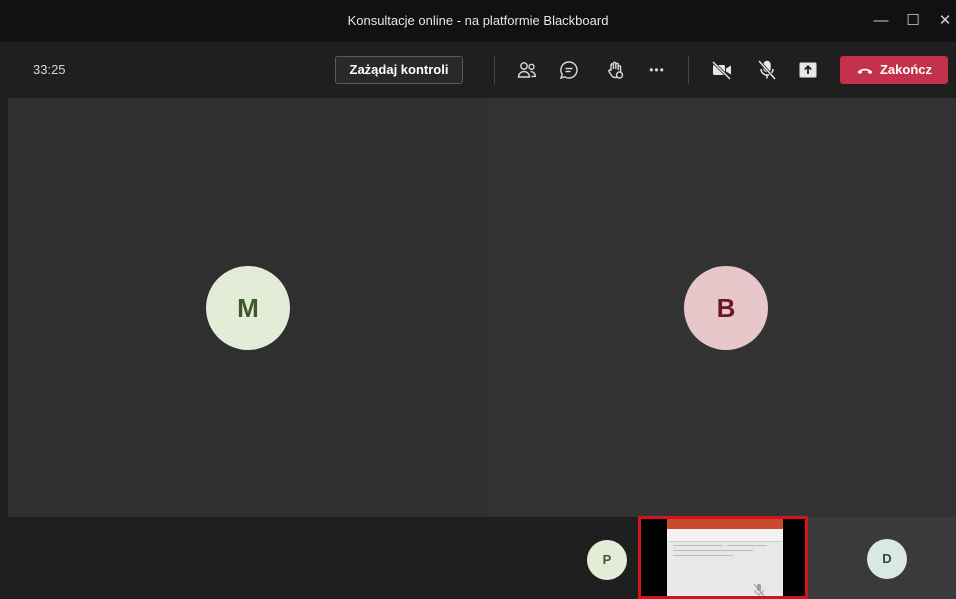 This screenshot has width=956, height=599. I want to click on minimize-button: —, so click(881, 21).